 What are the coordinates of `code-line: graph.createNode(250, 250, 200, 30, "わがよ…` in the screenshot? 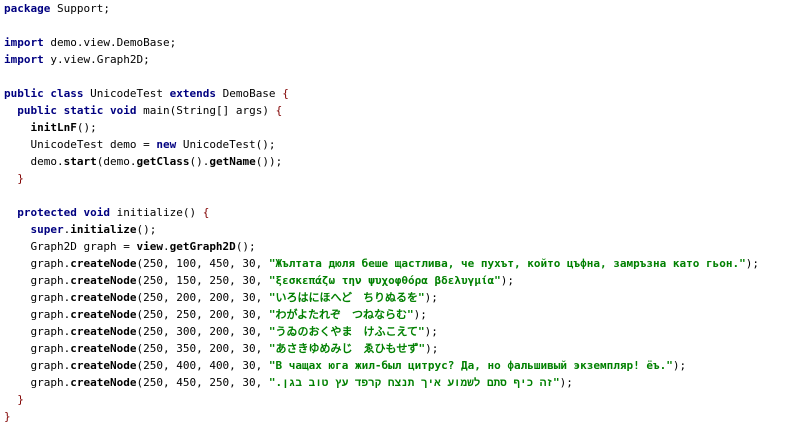 It's located at (215, 314).